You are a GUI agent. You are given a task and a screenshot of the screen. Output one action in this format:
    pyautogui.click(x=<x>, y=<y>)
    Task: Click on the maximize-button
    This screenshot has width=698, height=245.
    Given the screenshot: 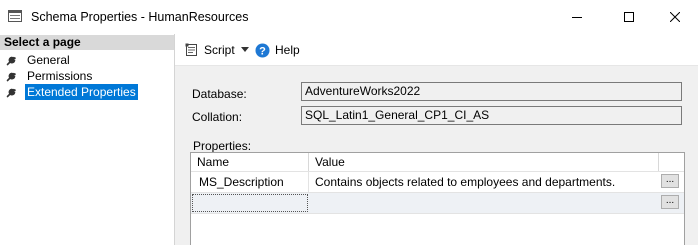 What is the action you would take?
    pyautogui.click(x=629, y=16)
    